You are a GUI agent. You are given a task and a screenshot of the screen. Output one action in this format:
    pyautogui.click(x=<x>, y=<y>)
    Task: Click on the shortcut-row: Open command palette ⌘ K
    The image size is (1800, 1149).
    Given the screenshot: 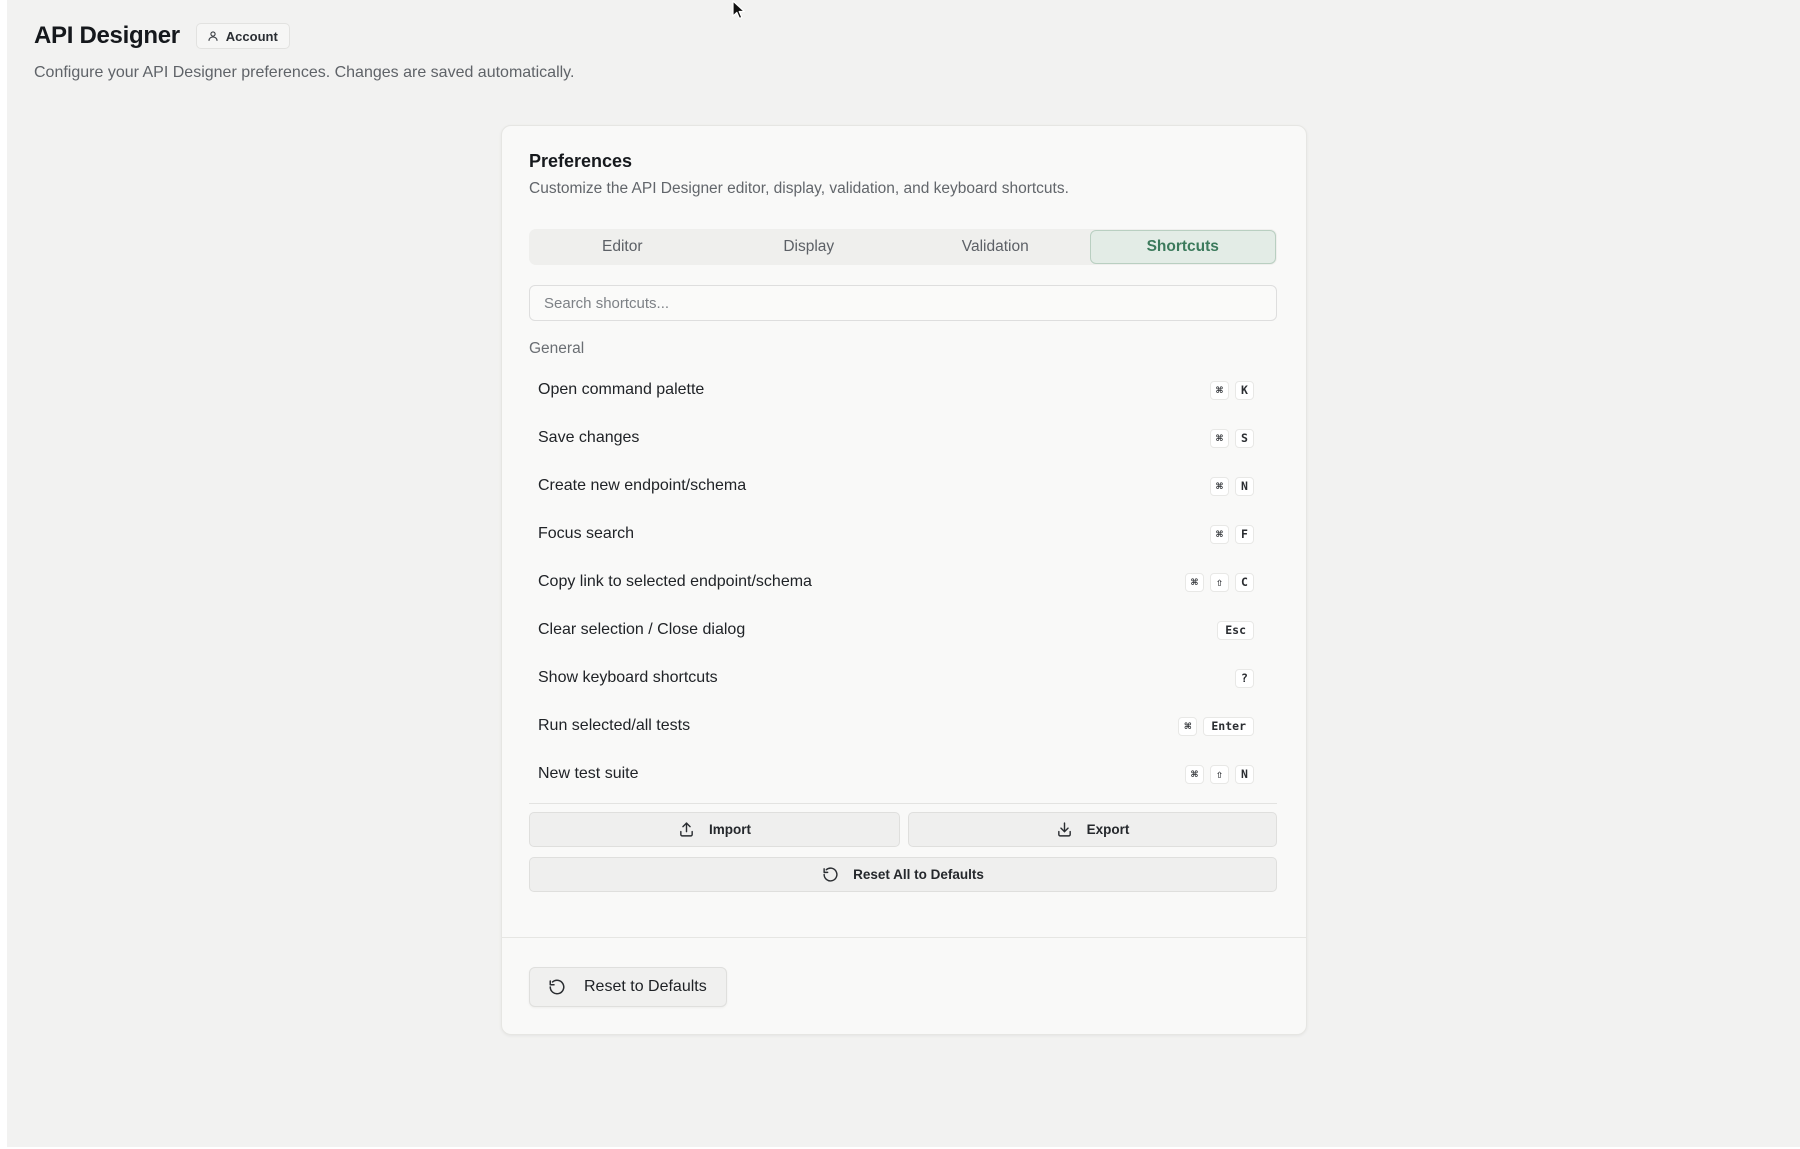 What is the action you would take?
    pyautogui.click(x=903, y=390)
    